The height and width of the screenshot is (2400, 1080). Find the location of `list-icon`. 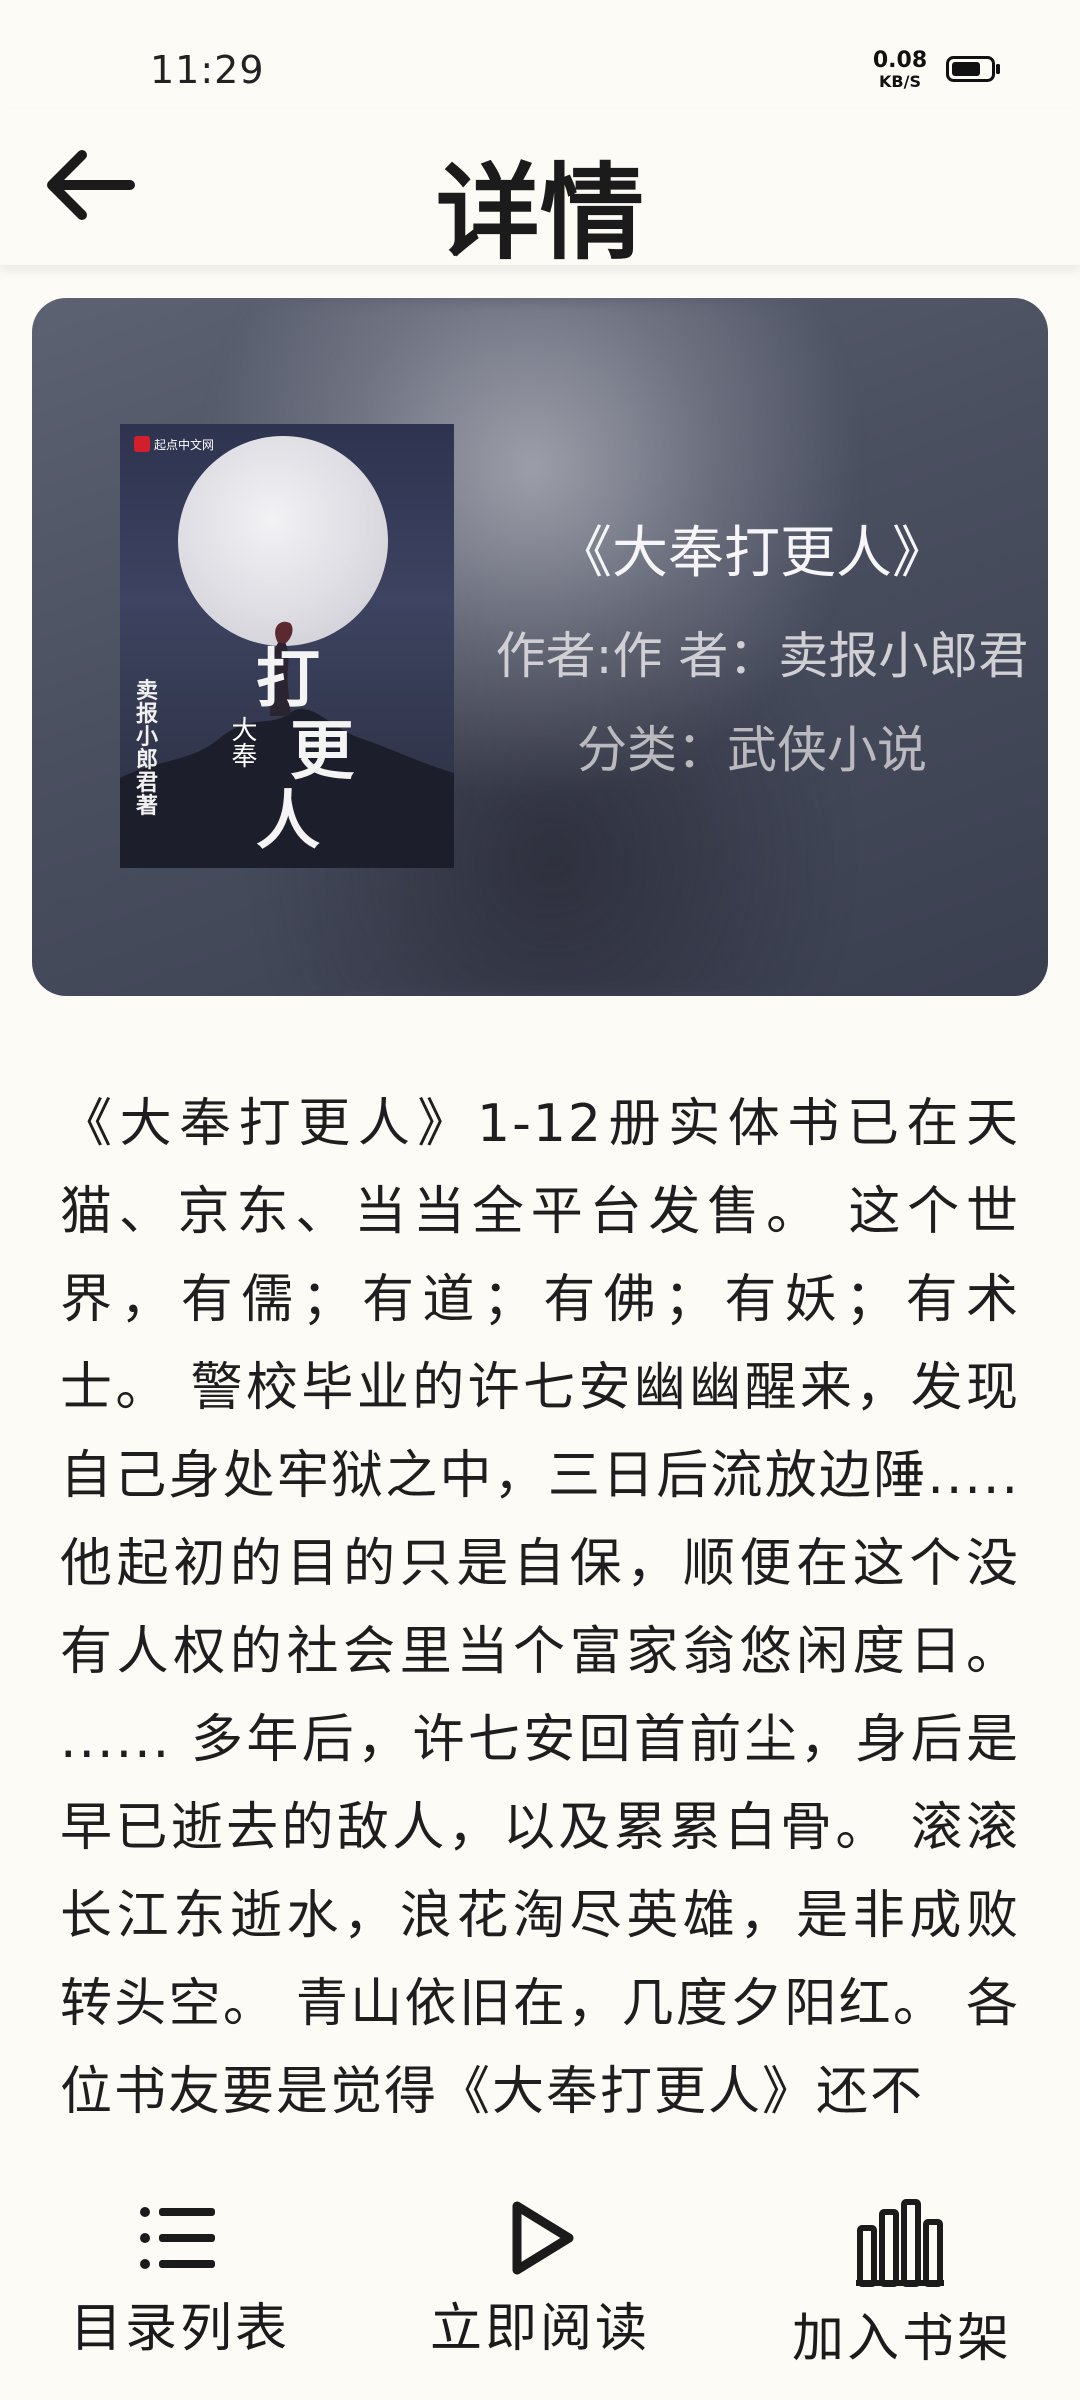

list-icon is located at coordinates (177, 2238).